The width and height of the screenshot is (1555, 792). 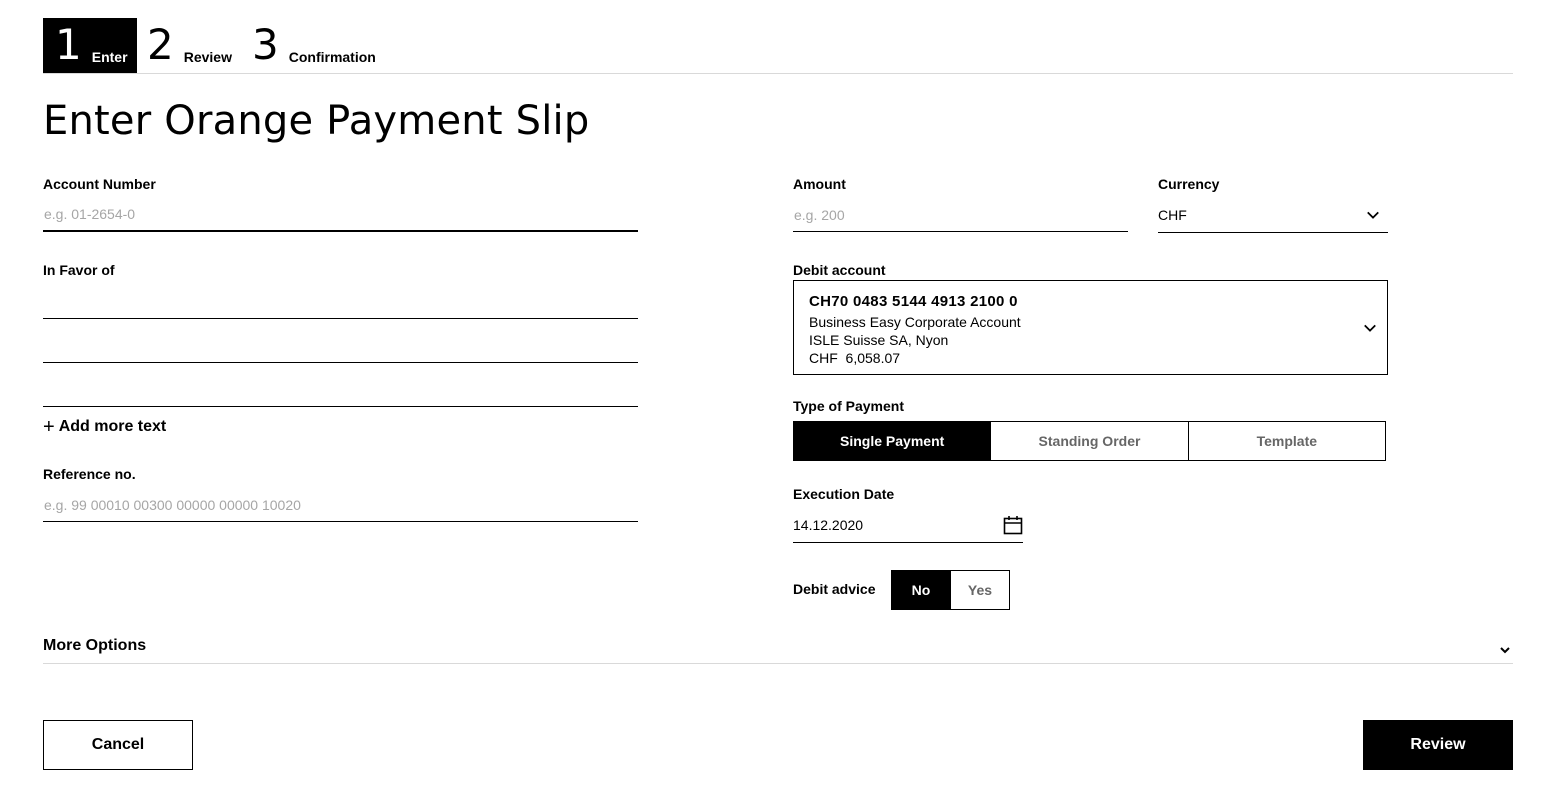 What do you see at coordinates (1013, 525) in the screenshot?
I see `calendar-icon` at bounding box center [1013, 525].